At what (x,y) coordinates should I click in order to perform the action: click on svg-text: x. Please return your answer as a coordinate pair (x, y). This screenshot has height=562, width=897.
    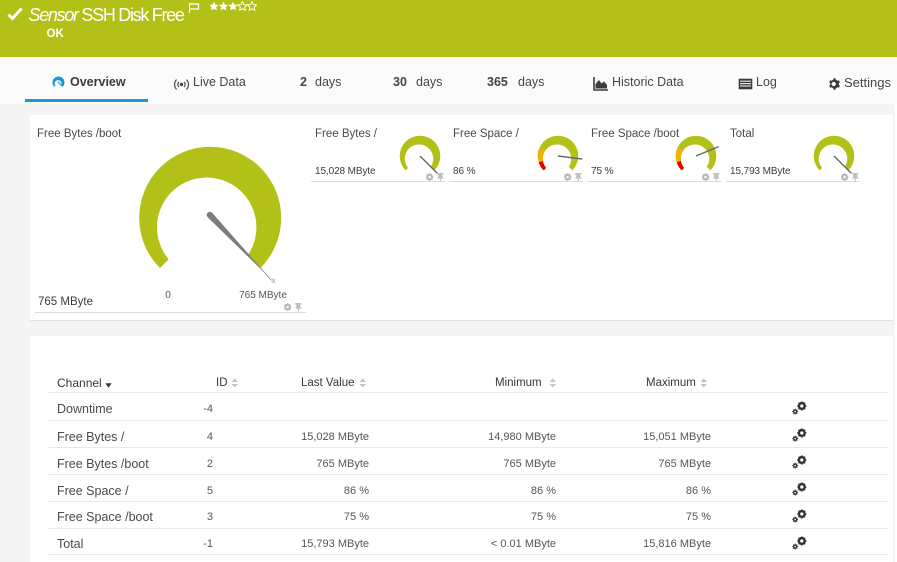
    Looking at the image, I should click on (273, 280).